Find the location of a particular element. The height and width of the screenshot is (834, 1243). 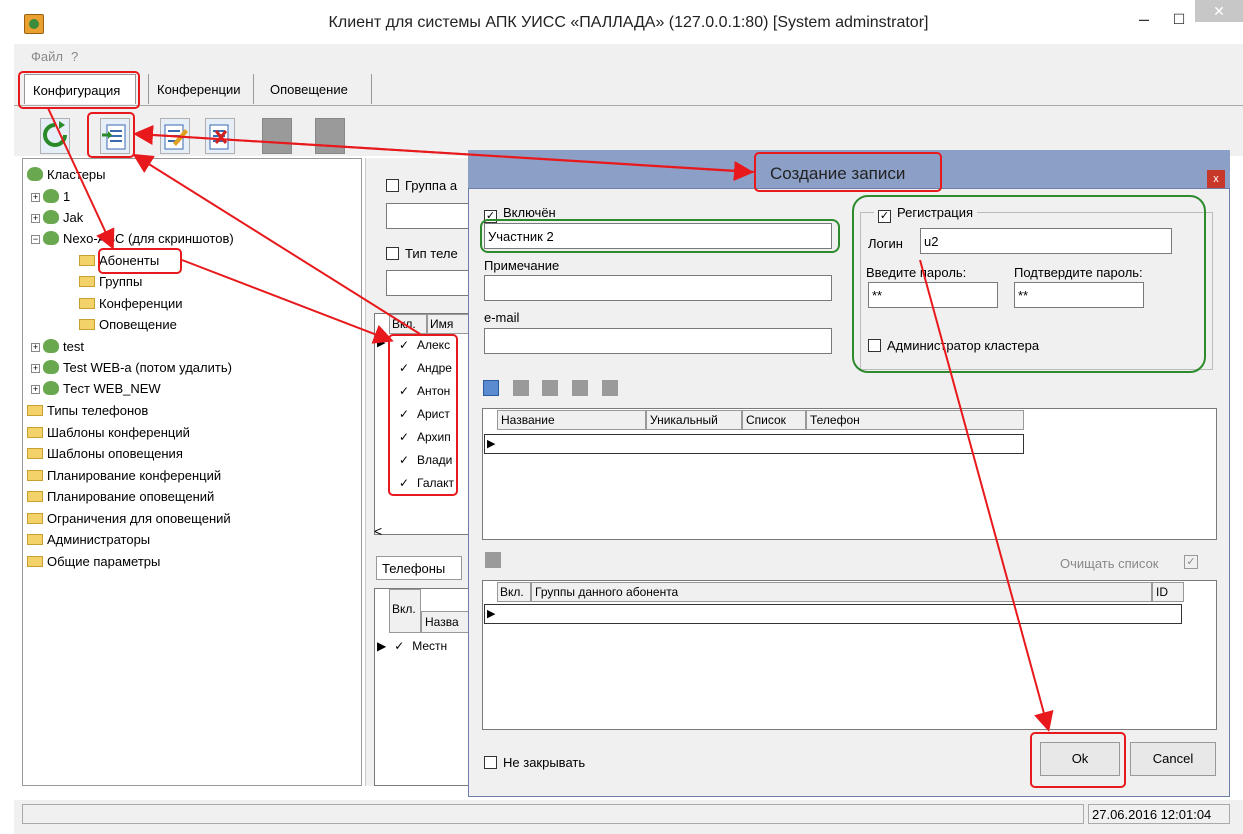

col-subscriber-groups: Группы данного абонента is located at coordinates (841, 592).